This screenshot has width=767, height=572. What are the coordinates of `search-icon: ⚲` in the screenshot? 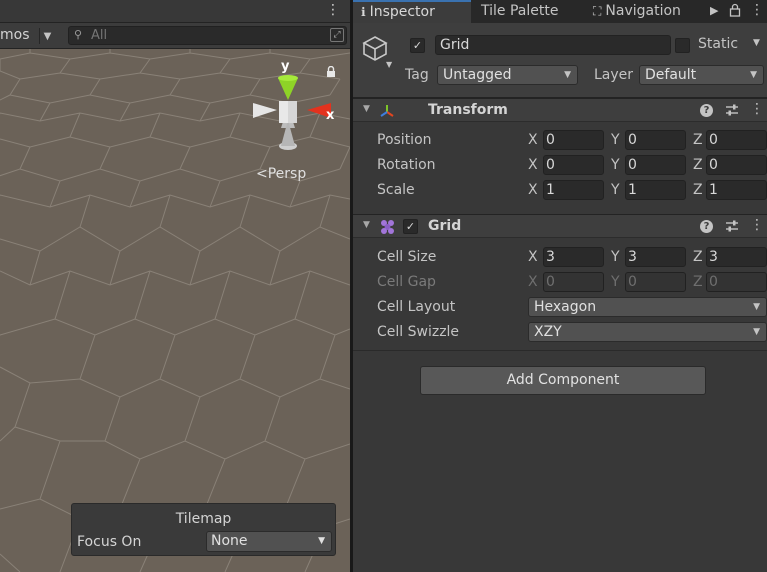 It's located at (78, 34).